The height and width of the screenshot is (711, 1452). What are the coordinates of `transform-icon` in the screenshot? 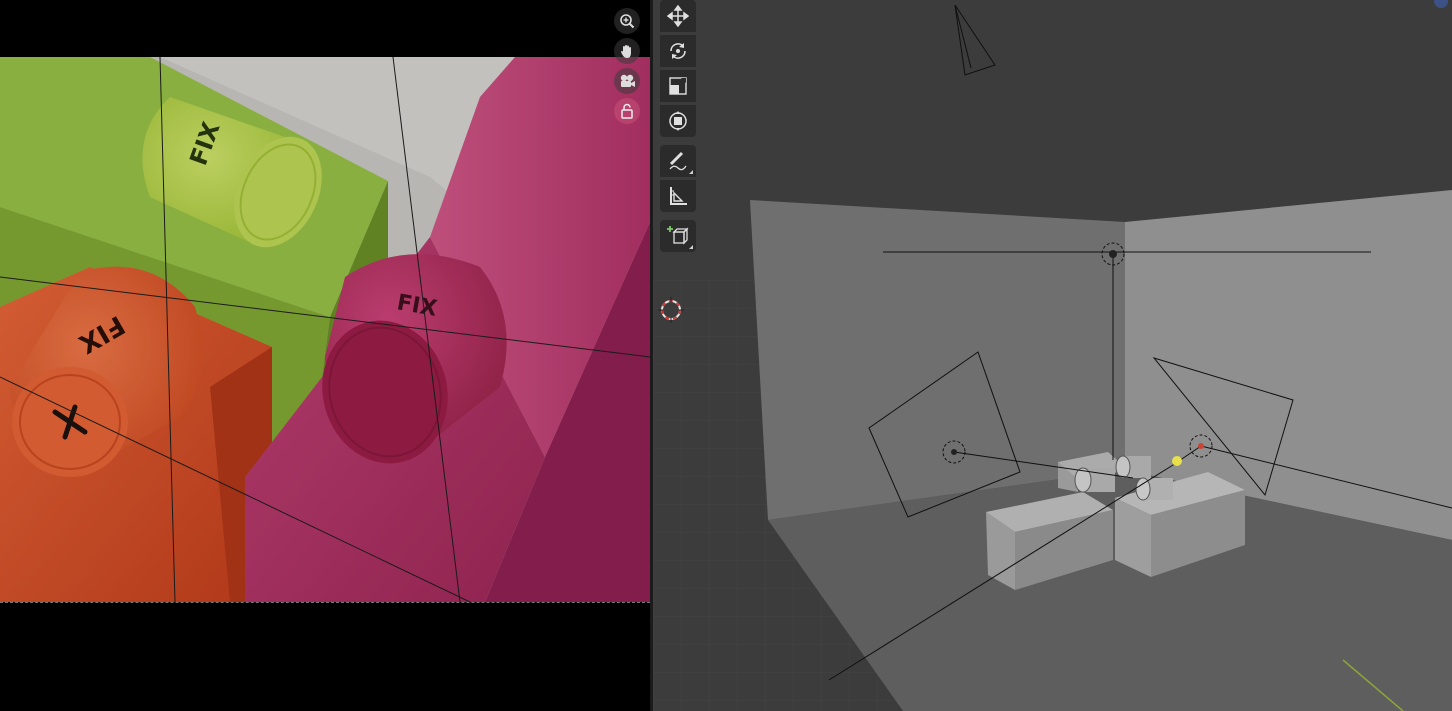 It's located at (678, 121).